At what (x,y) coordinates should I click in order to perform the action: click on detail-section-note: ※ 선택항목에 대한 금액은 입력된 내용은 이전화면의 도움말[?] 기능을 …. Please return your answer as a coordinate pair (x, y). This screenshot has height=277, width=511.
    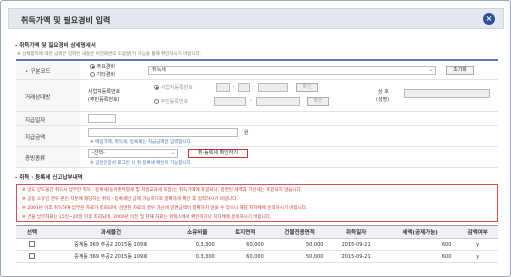
    Looking at the image, I should click on (109, 54).